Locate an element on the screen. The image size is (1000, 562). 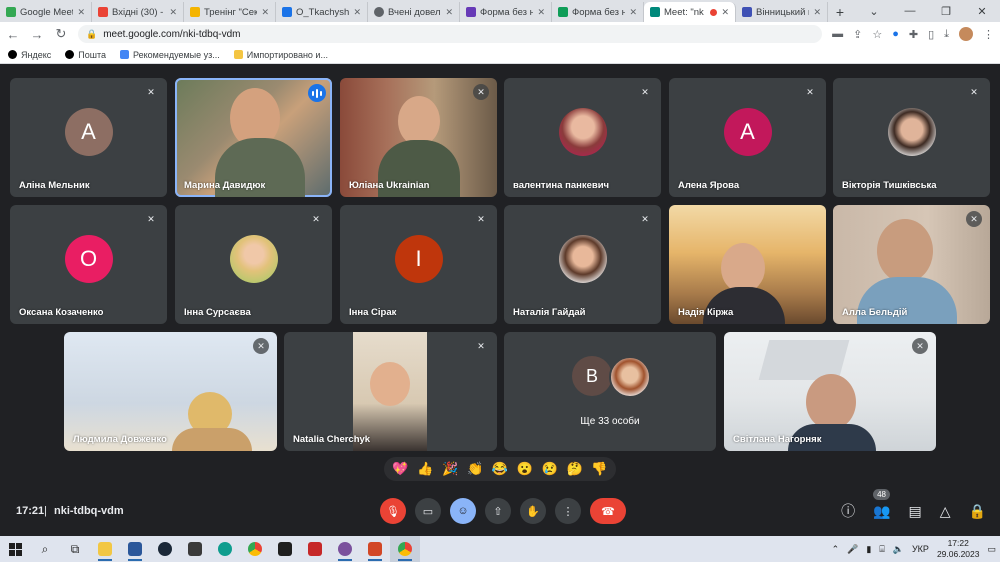
more-options-button: ⋮ is located at coordinates (568, 511).